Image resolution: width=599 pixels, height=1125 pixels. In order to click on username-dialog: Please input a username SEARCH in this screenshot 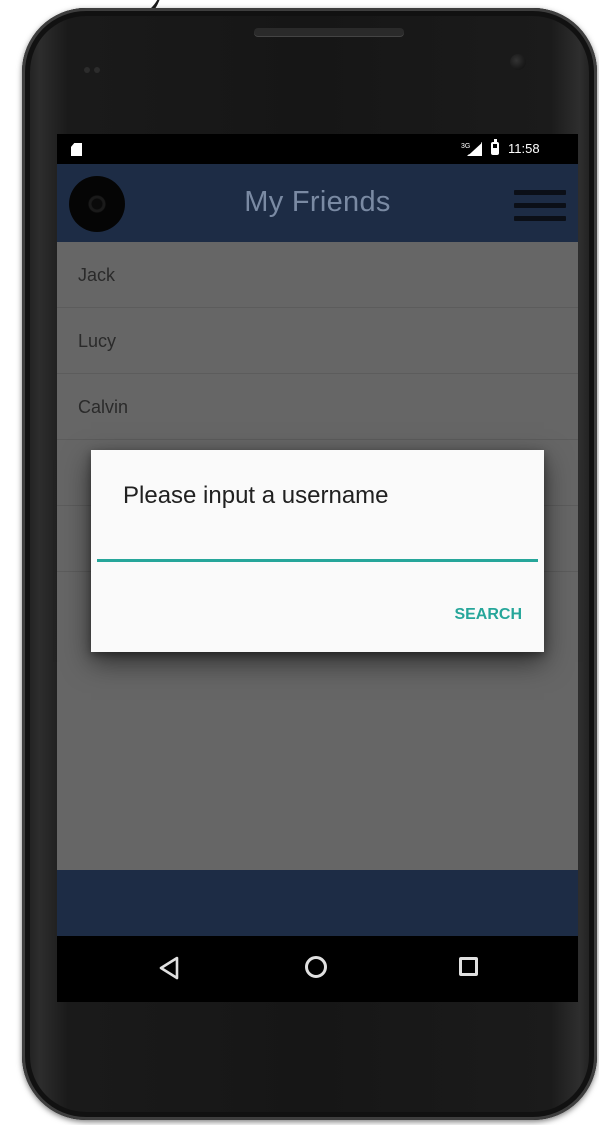, I will do `click(317, 551)`.